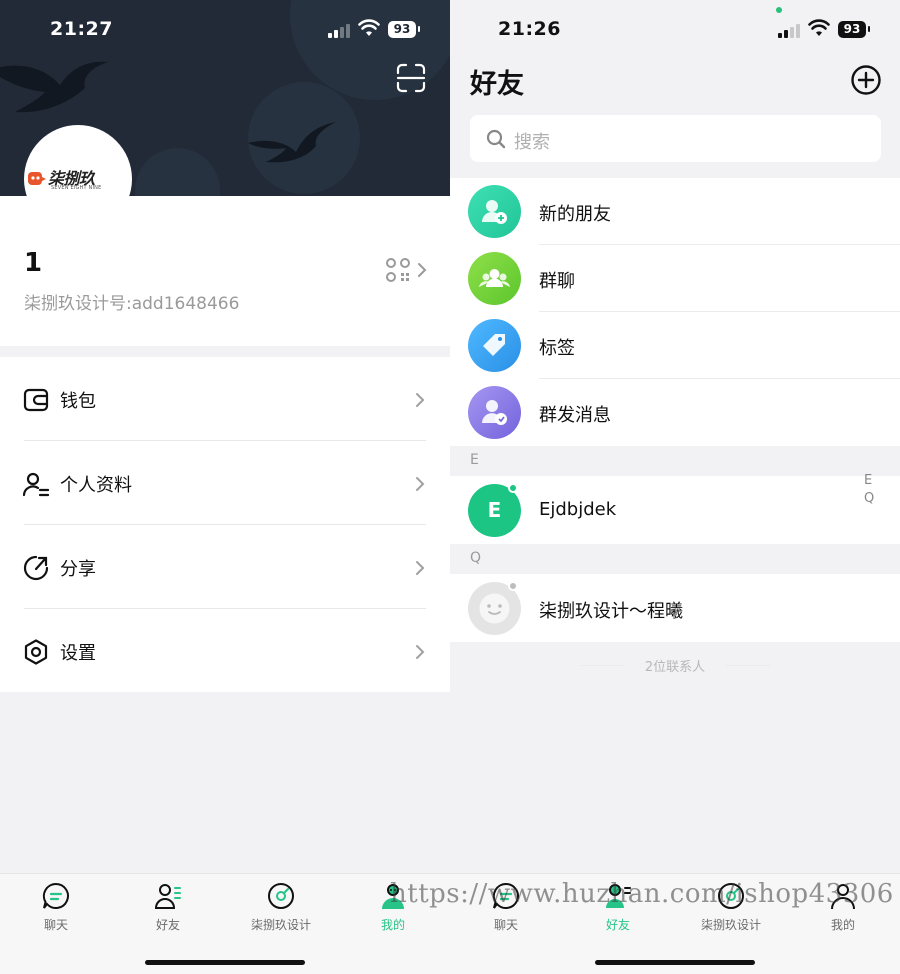 The image size is (900, 974). Describe the element at coordinates (779, 10) in the screenshot. I see `privacy-indicator-dot` at that location.